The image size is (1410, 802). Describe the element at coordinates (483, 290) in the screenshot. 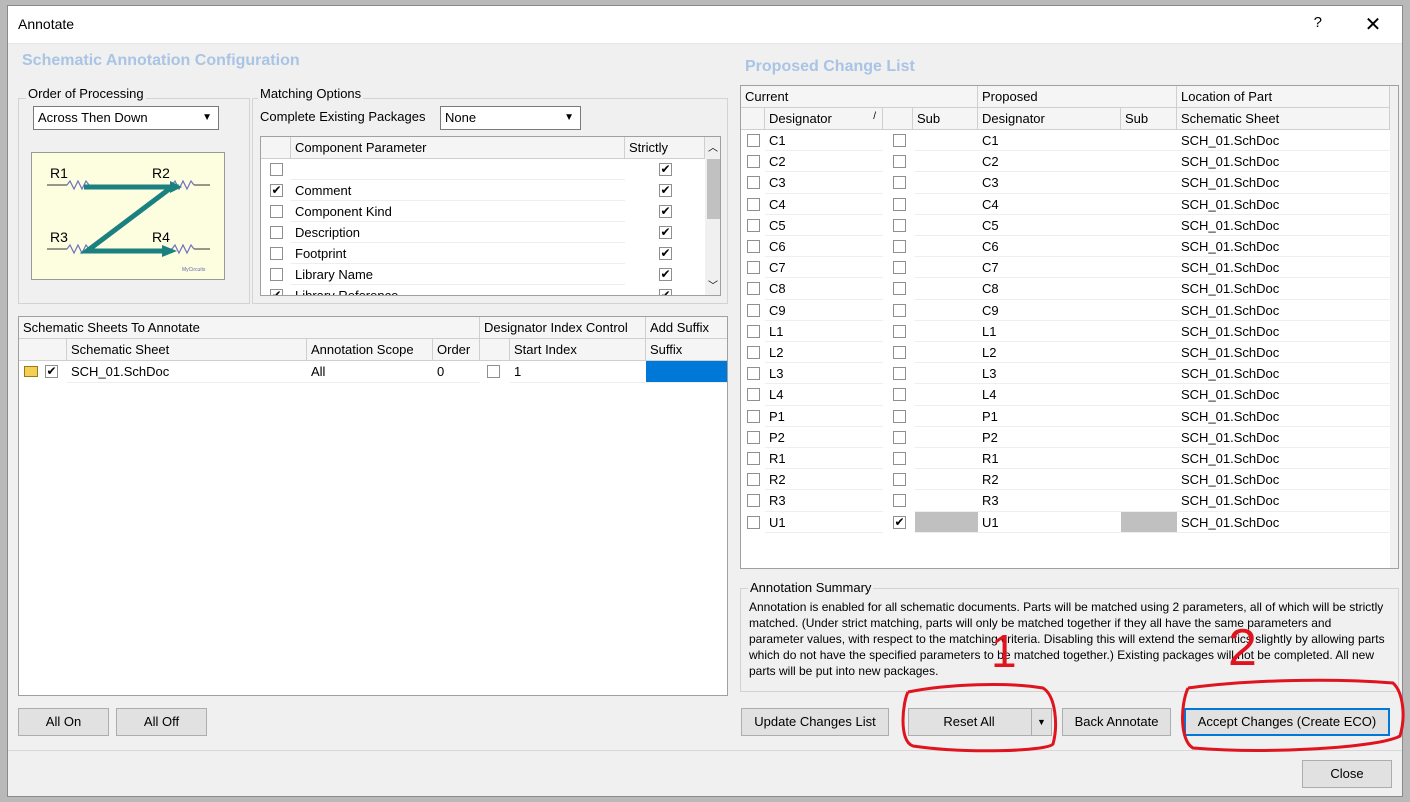

I see `param-row: ✔ Library Reference ✔` at that location.